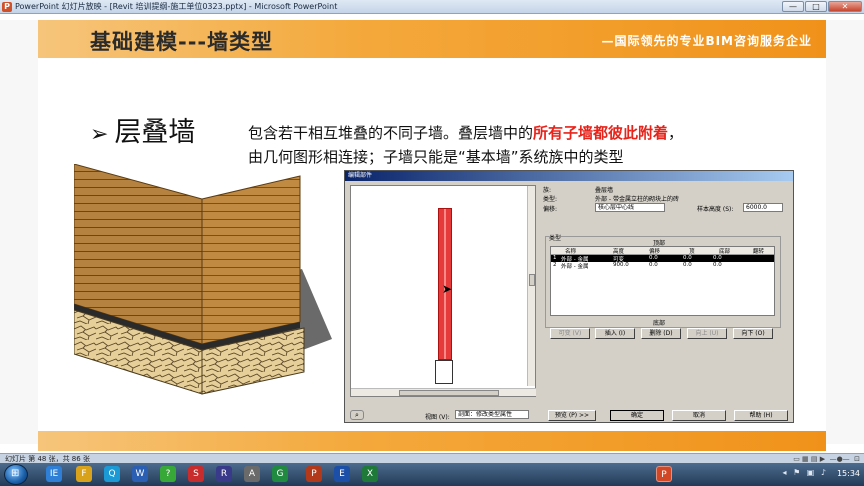  I want to click on view-select: 剖面：修改类型属性, so click(492, 414).